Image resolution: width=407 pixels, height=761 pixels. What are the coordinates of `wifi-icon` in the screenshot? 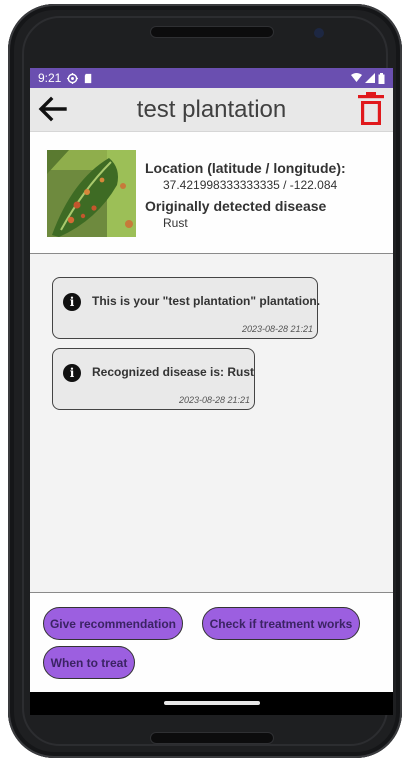 It's located at (356, 77).